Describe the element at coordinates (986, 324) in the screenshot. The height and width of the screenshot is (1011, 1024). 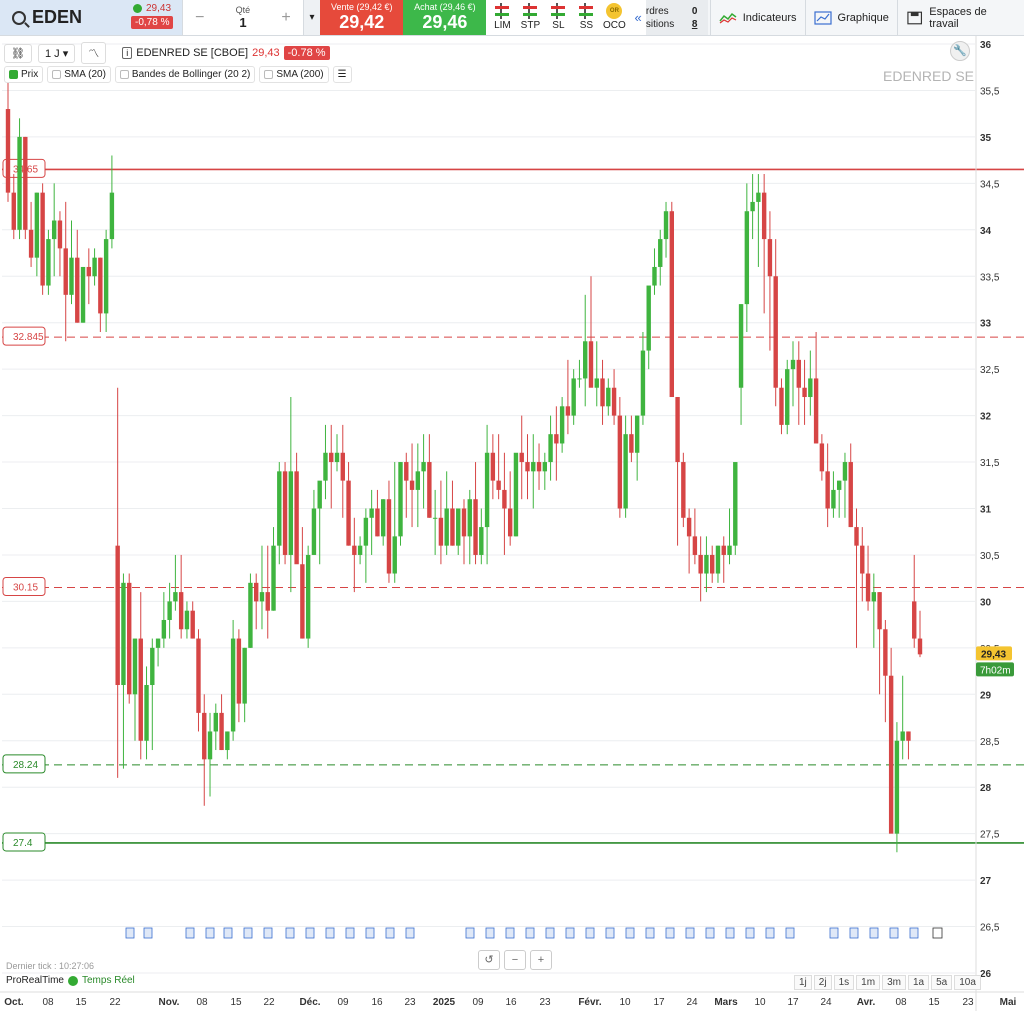
I see `y-tick-label: 33` at that location.